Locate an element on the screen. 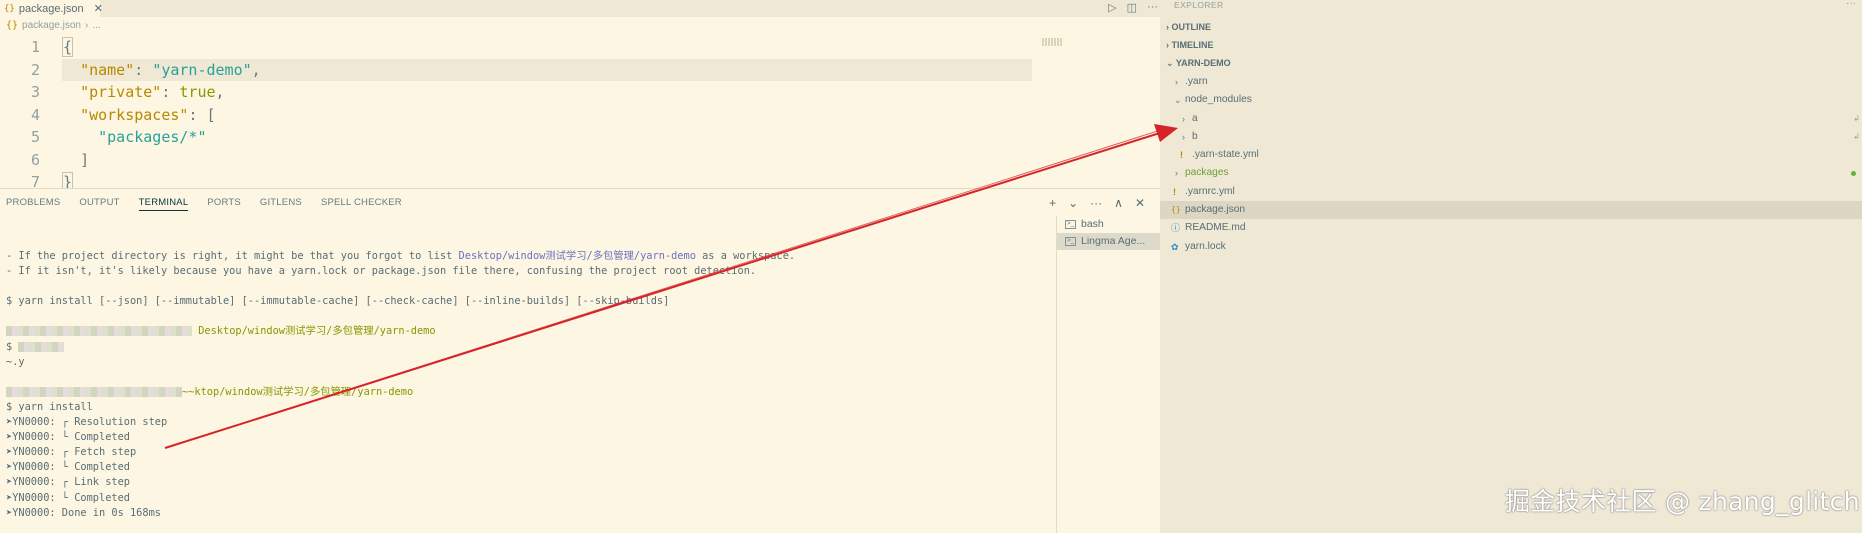 The image size is (1862, 533). panel-actions: + ⌄ ··· ∧ ✕ is located at coordinates (1097, 203).